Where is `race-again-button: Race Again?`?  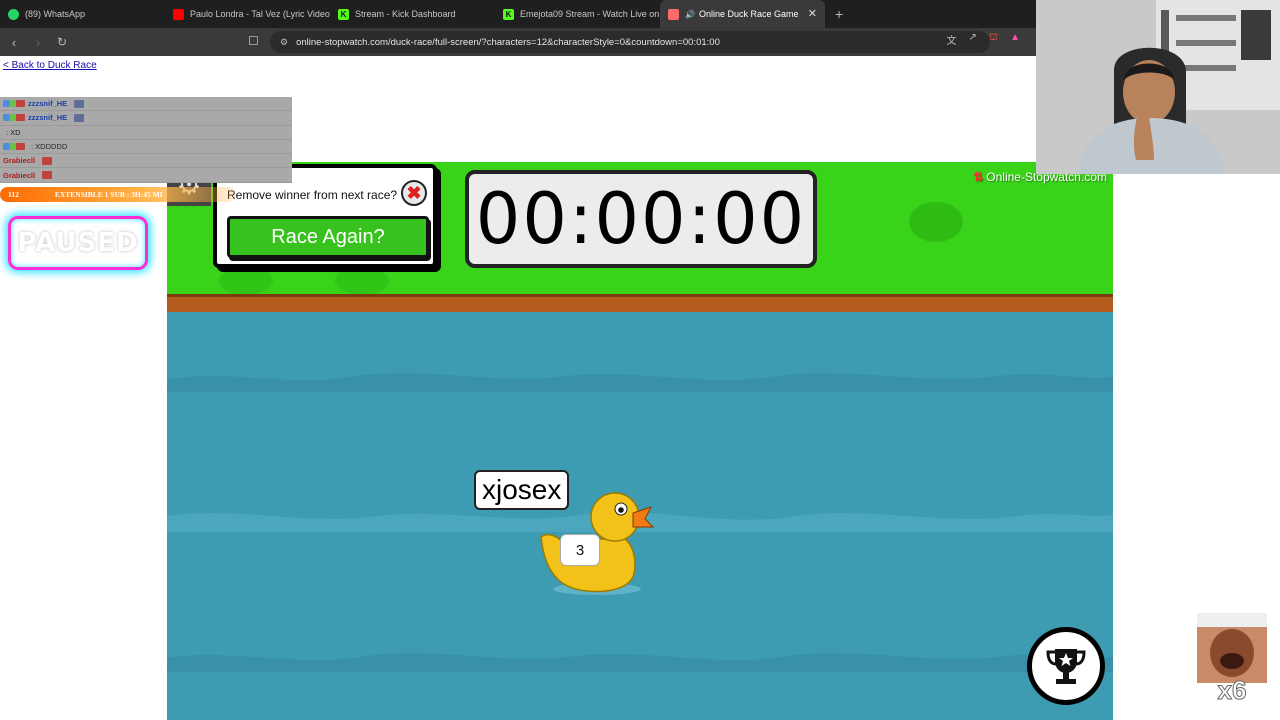
race-again-button: Race Again? is located at coordinates (328, 237).